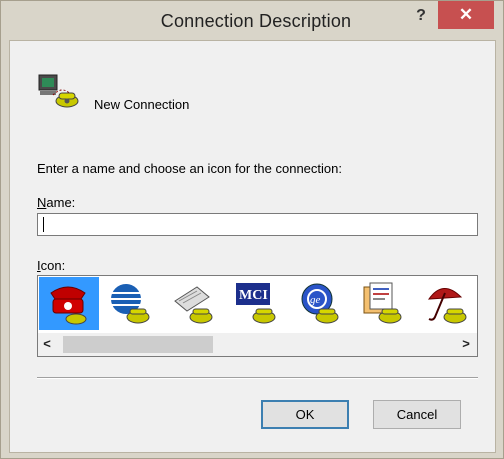 Image resolution: width=504 pixels, height=459 pixels. I want to click on close-button: ✕, so click(466, 15).